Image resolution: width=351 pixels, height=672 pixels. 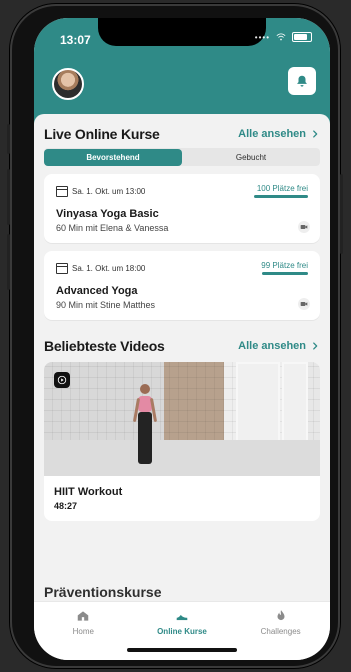 I want to click on course-date-text: Sa. 1. Okt. um 18:00, so click(x=109, y=268).